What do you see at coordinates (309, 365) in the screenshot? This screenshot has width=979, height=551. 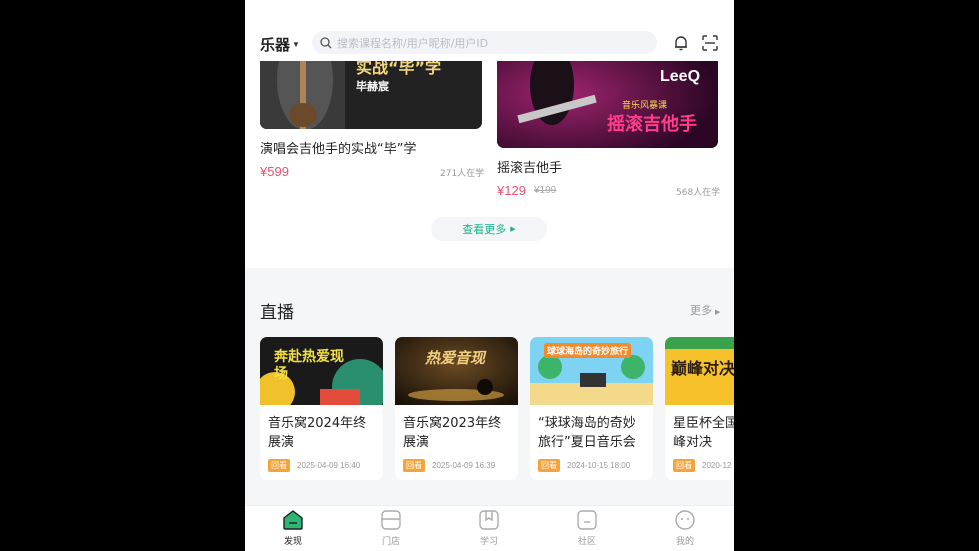 I see `live-cover-text: 奔赴热爱现场` at bounding box center [309, 365].